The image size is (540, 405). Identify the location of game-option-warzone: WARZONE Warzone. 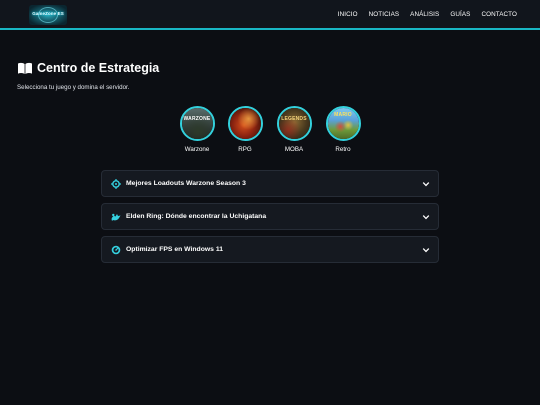
(197, 129).